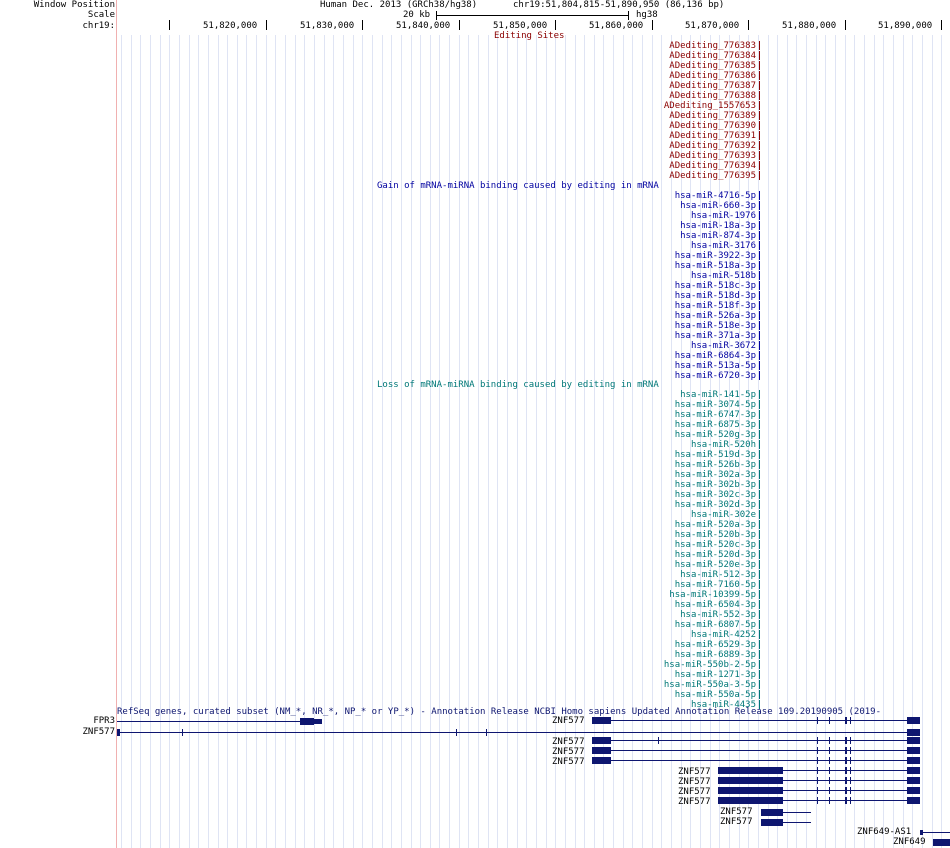 The height and width of the screenshot is (848, 950). Describe the element at coordinates (656, 346) in the screenshot. I see `gain-binding-item: hsa-miR-3672` at that location.